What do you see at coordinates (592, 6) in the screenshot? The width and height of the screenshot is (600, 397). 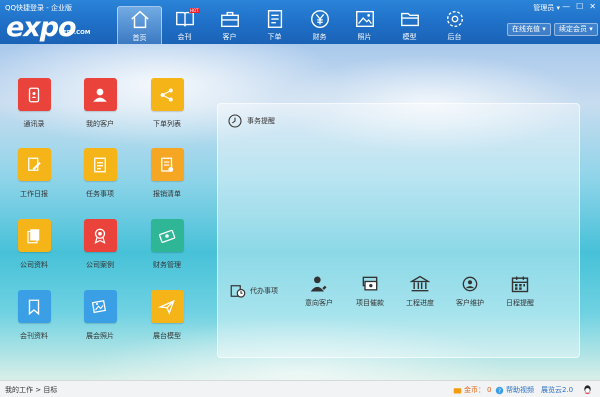 I see `close-icon: ✕` at bounding box center [592, 6].